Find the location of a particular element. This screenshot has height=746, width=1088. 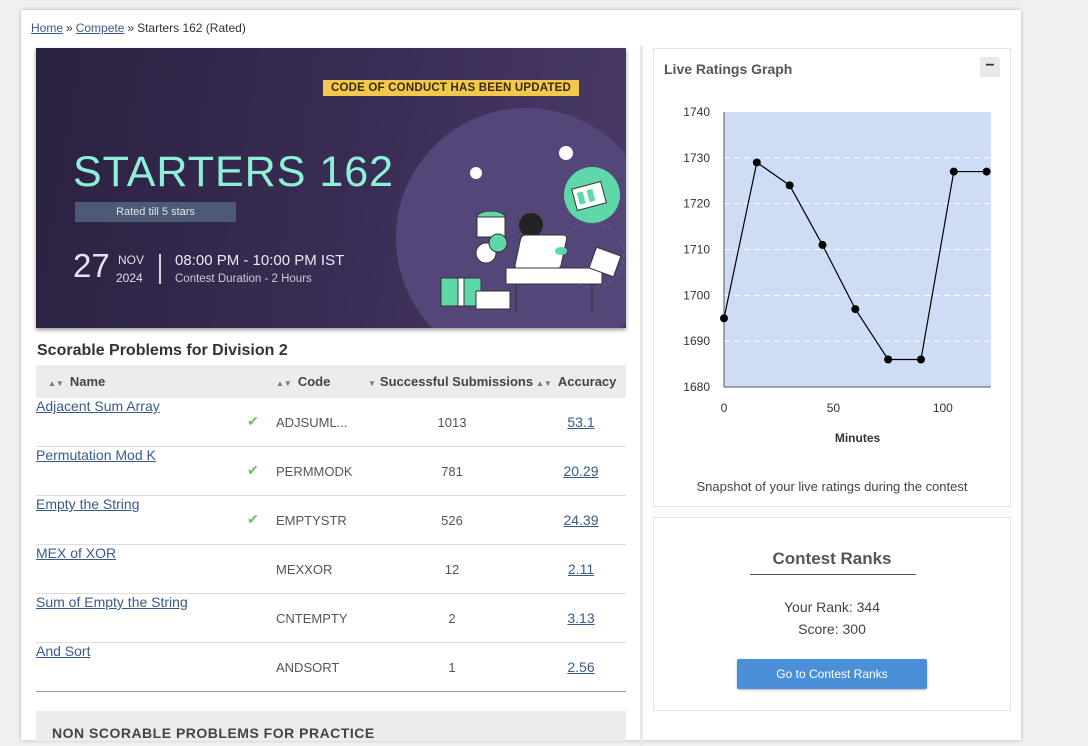

column-header-accuracy: ▲▼ Accuracy is located at coordinates (581, 381).